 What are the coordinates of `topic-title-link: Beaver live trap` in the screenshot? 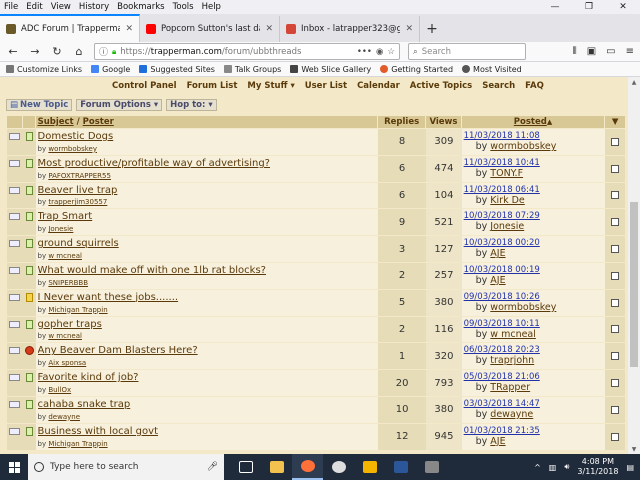 It's located at (207, 190).